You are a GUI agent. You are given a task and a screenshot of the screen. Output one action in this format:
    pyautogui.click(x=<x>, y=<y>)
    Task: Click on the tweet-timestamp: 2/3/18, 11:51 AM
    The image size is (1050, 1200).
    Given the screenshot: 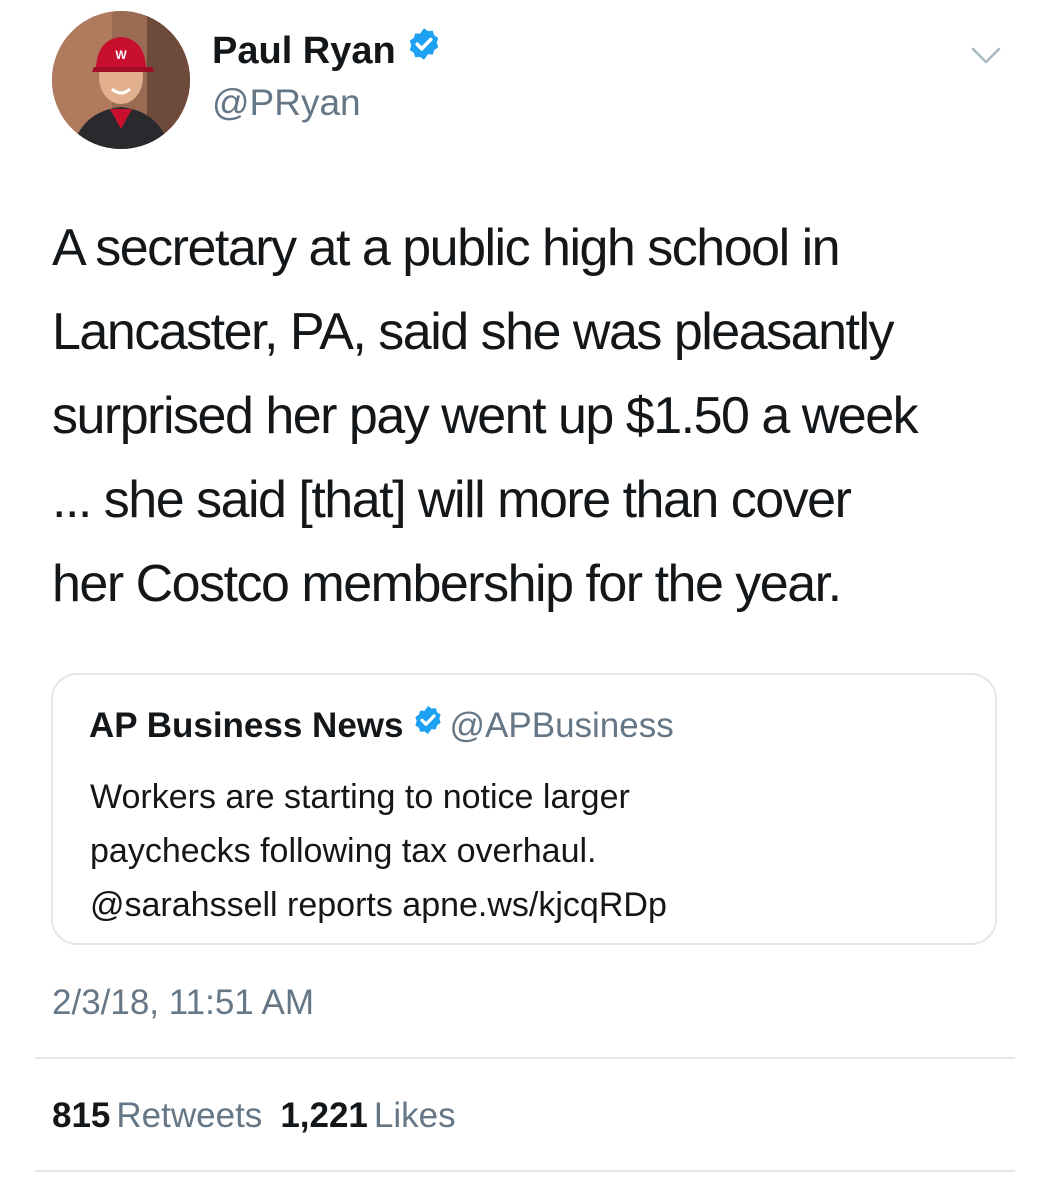 What is the action you would take?
    pyautogui.click(x=183, y=1002)
    